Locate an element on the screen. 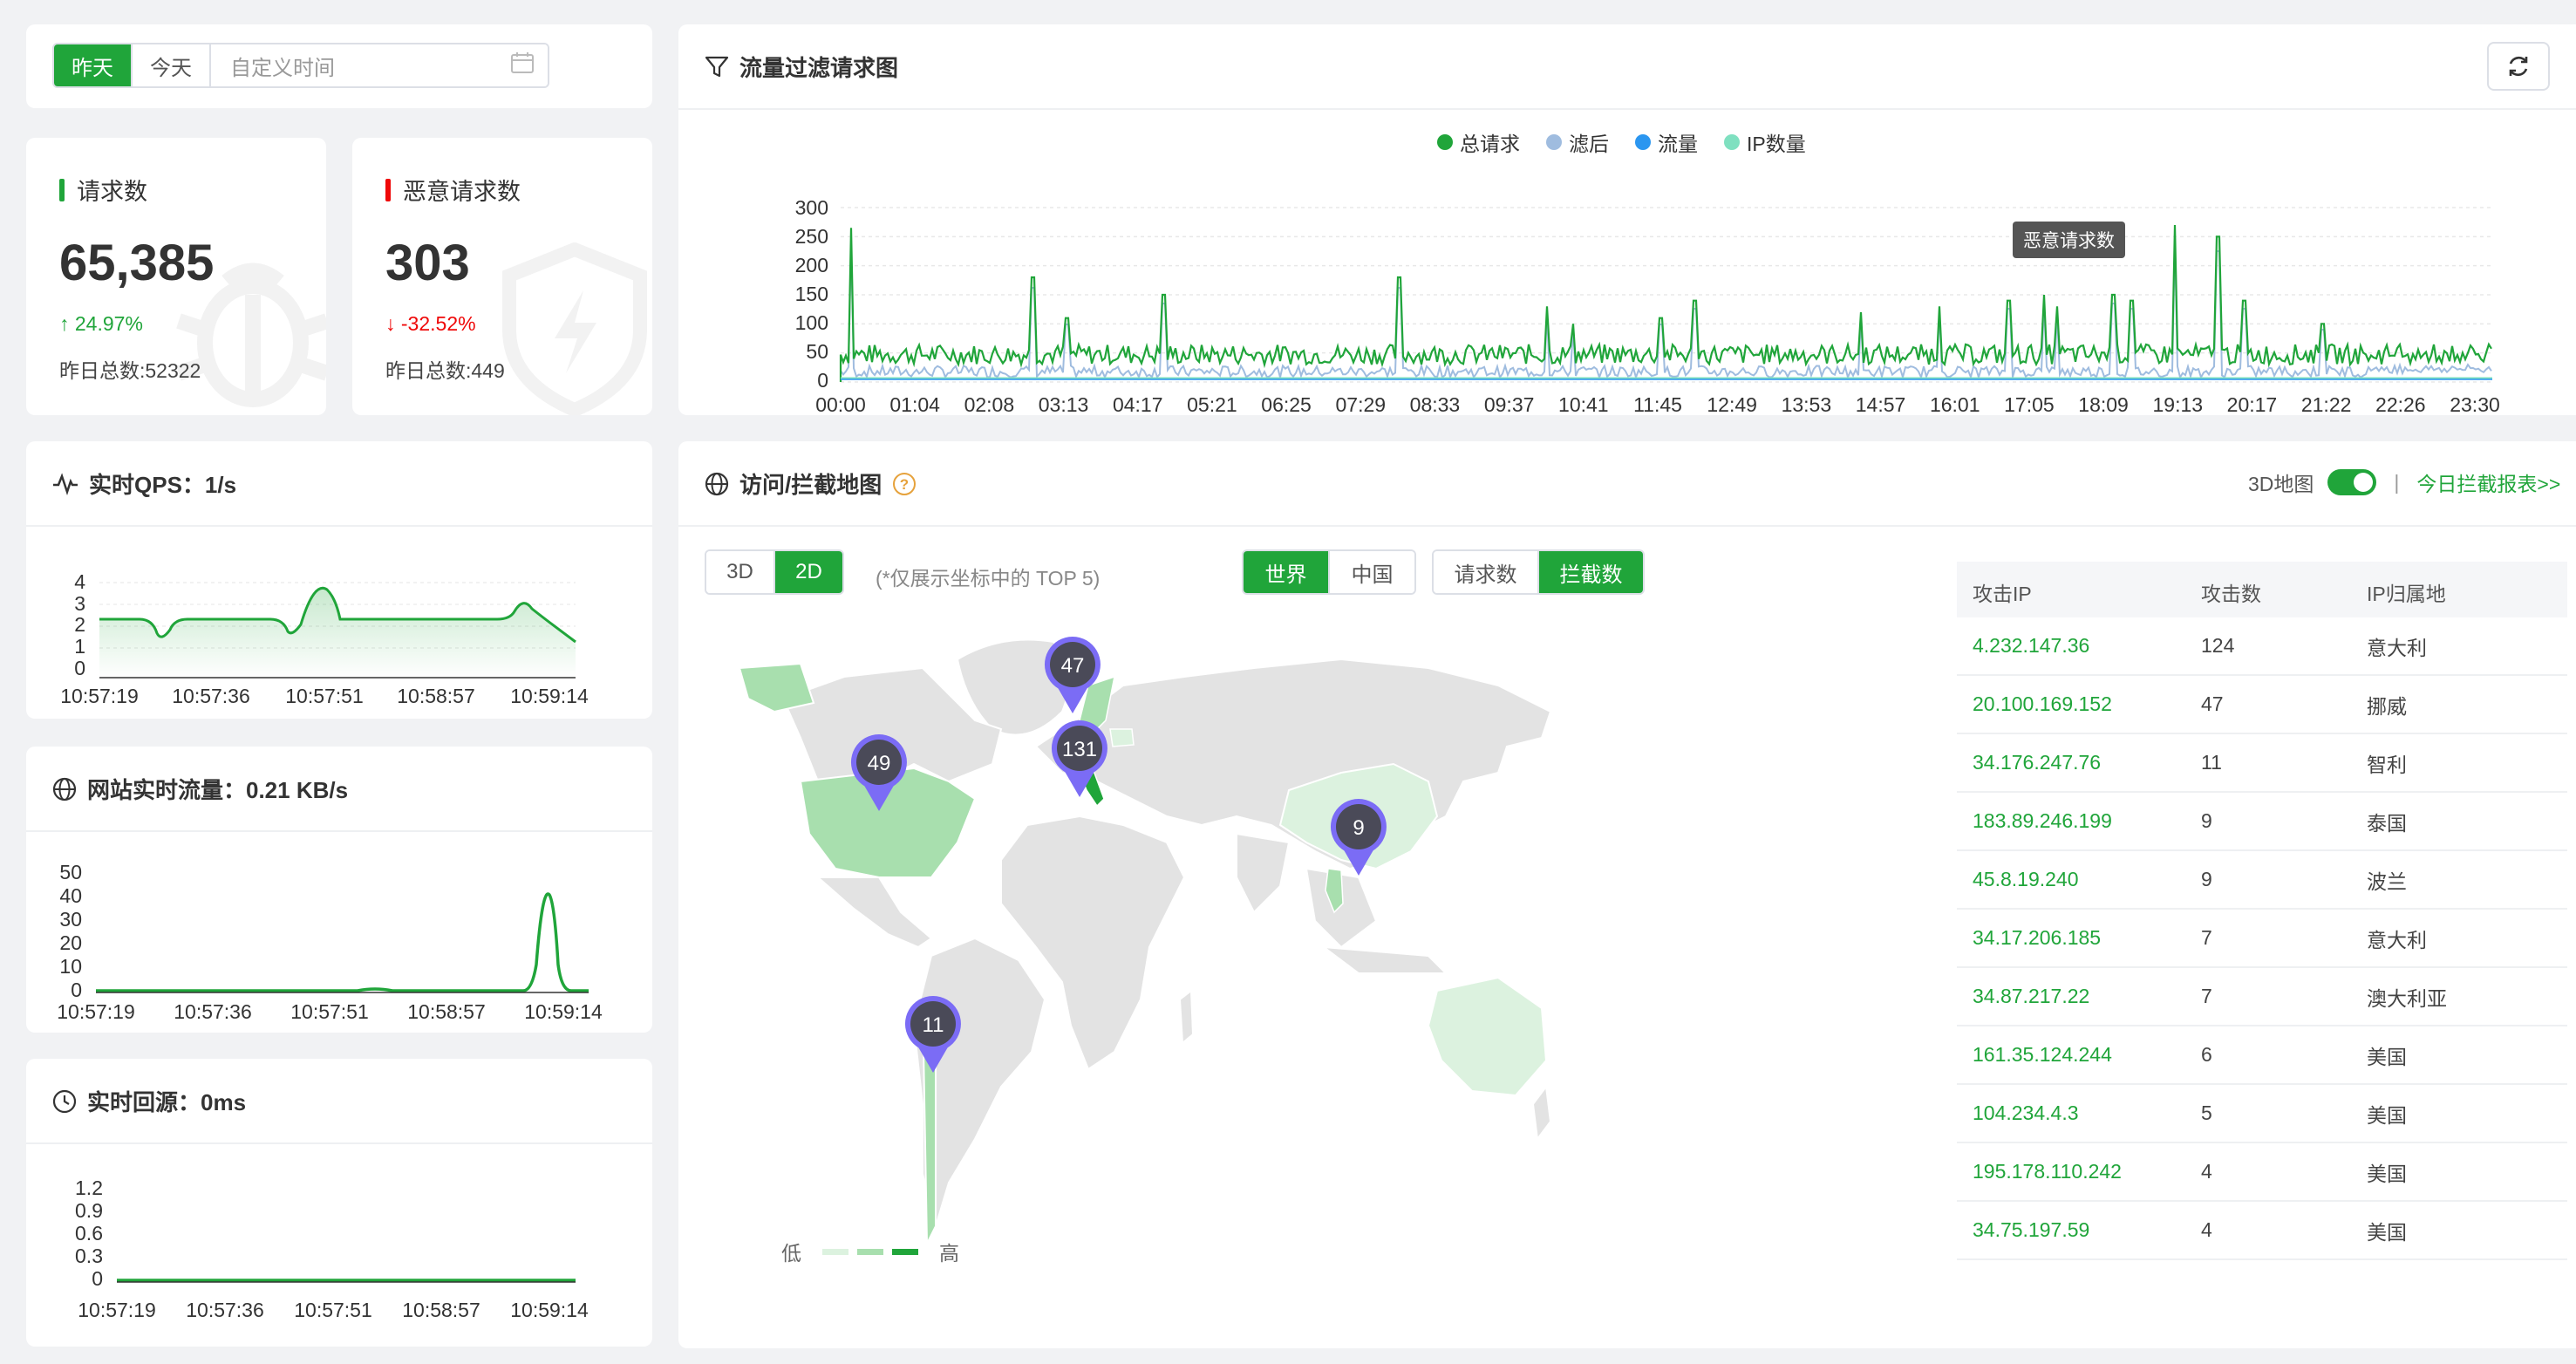  legend-total: 总请求 is located at coordinates (1479, 142).